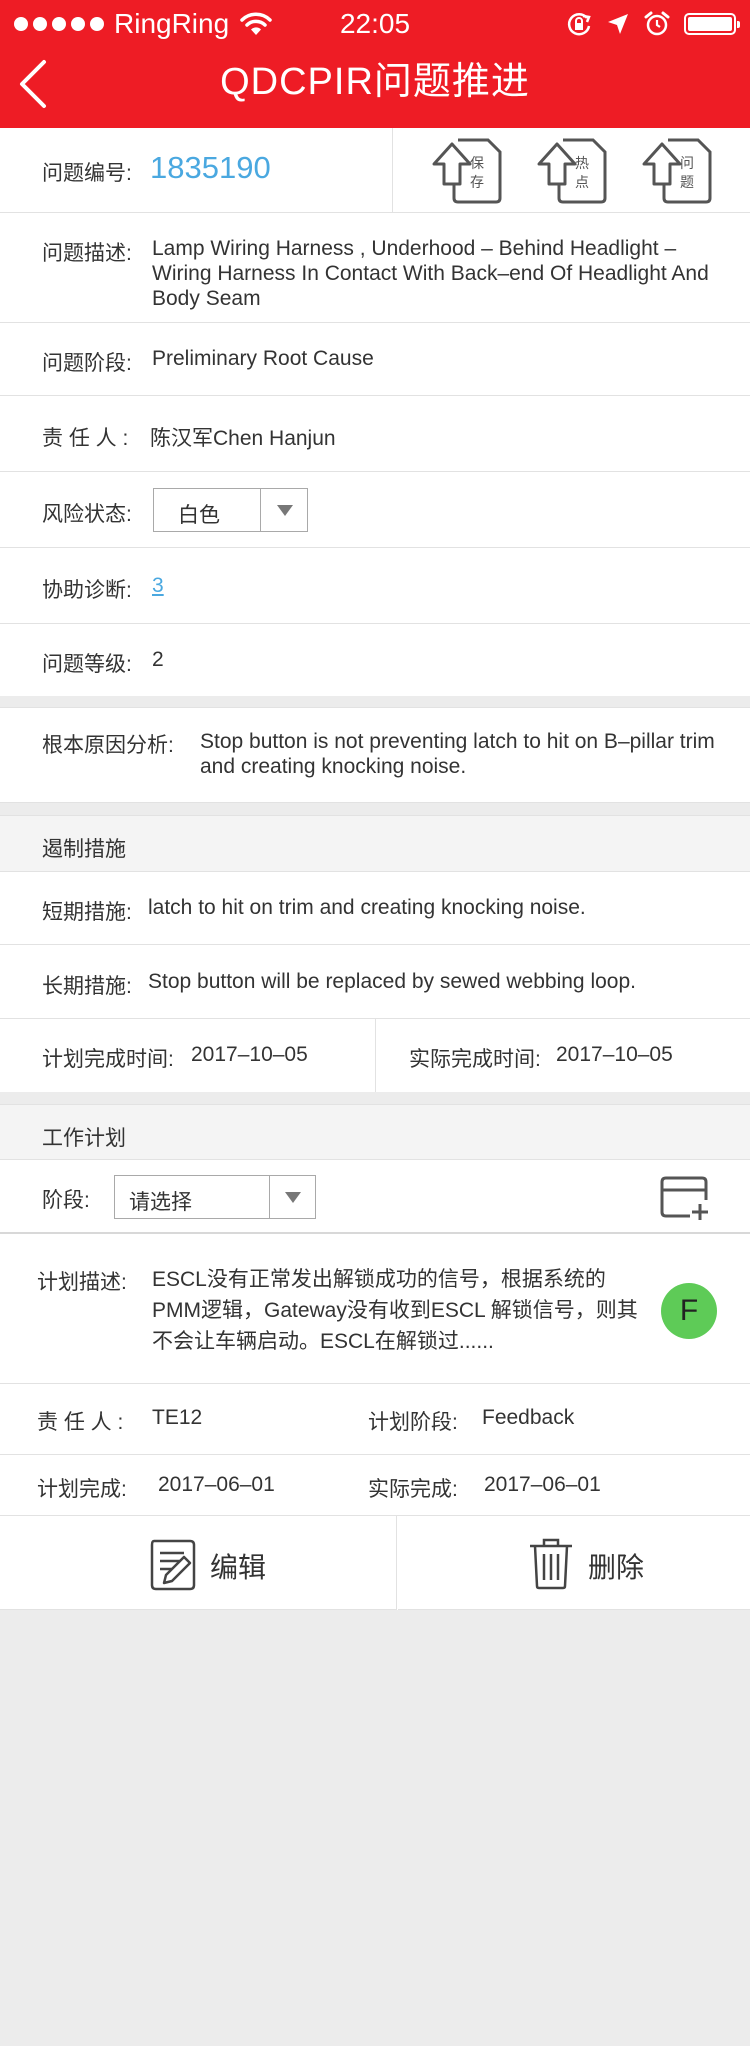 Image resolution: width=750 pixels, height=2046 pixels. Describe the element at coordinates (375, 82) in the screenshot. I see `page-title: QDCPIR问题推进` at that location.